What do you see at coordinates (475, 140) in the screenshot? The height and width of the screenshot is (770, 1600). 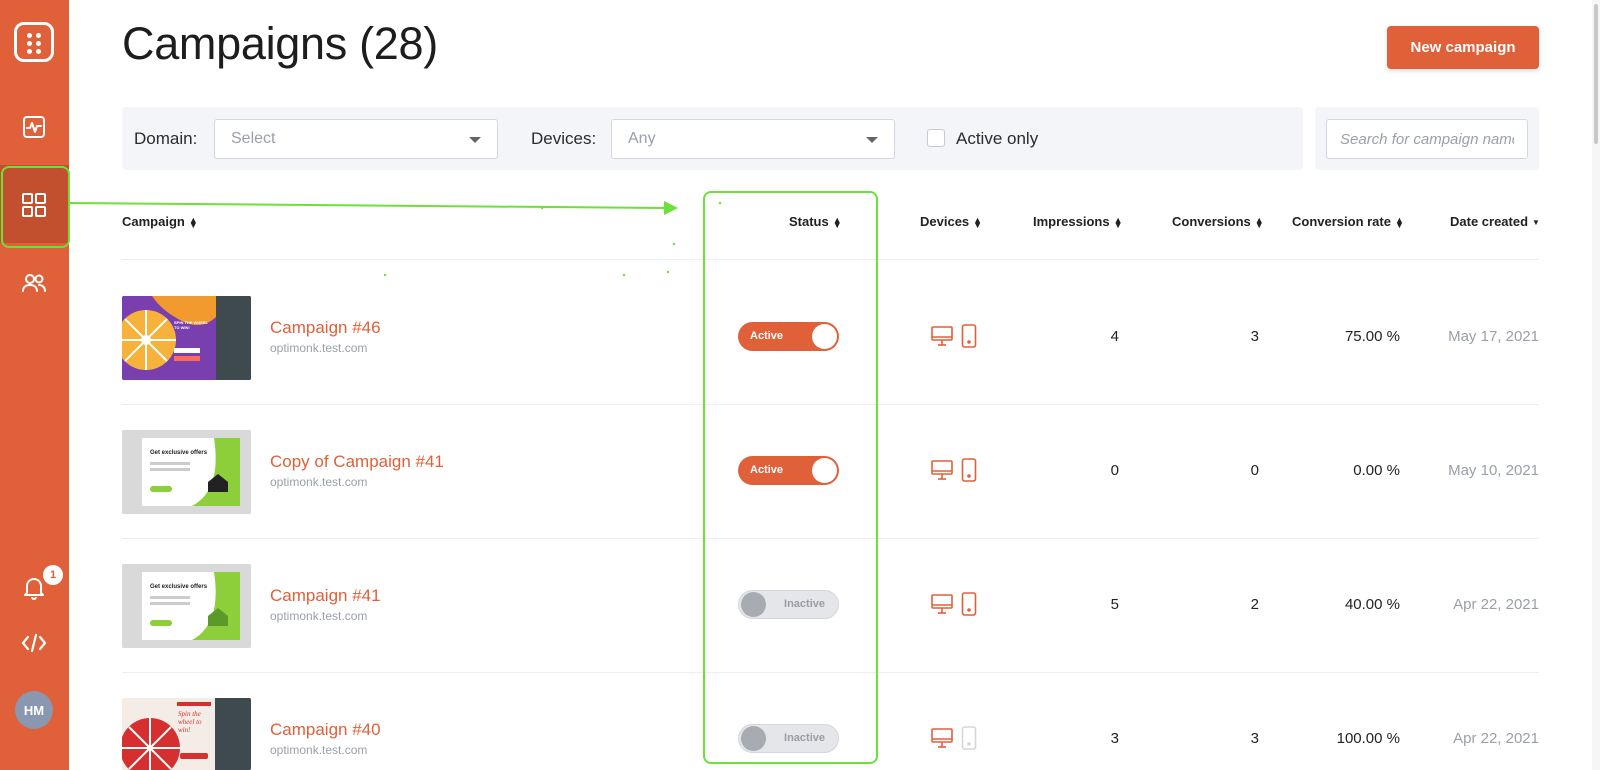 I see `chevron-down-icon` at bounding box center [475, 140].